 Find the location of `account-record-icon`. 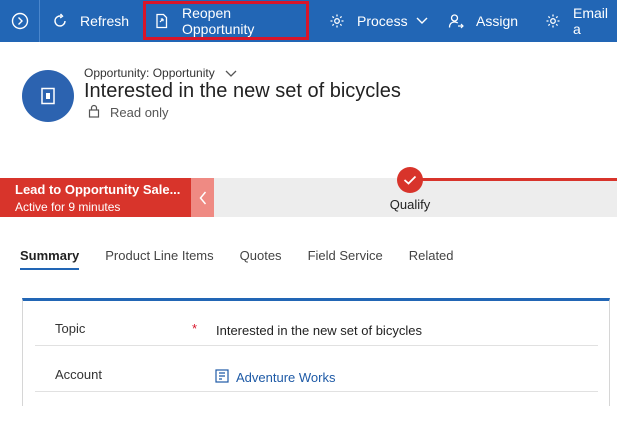

account-record-icon is located at coordinates (222, 377).